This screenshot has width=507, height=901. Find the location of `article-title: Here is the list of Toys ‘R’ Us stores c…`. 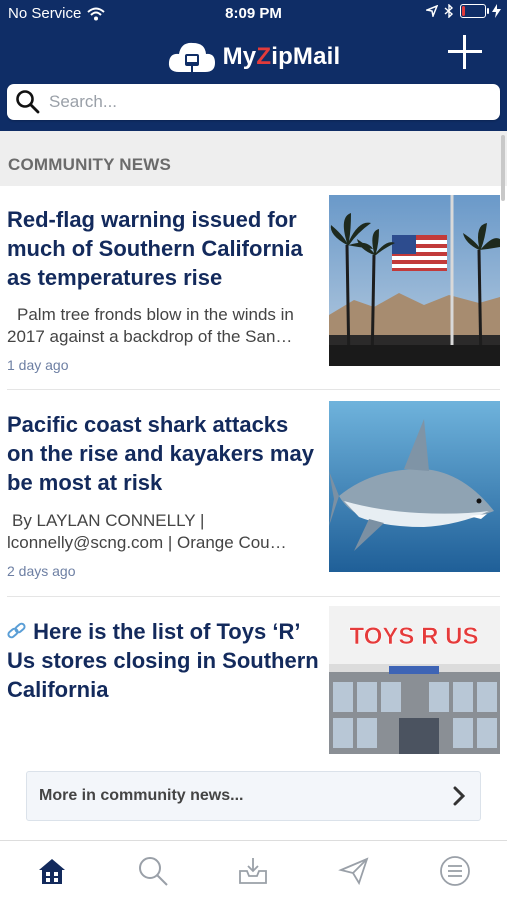

article-title: Here is the list of Toys ‘R’ Us stores c… is located at coordinates (163, 660).